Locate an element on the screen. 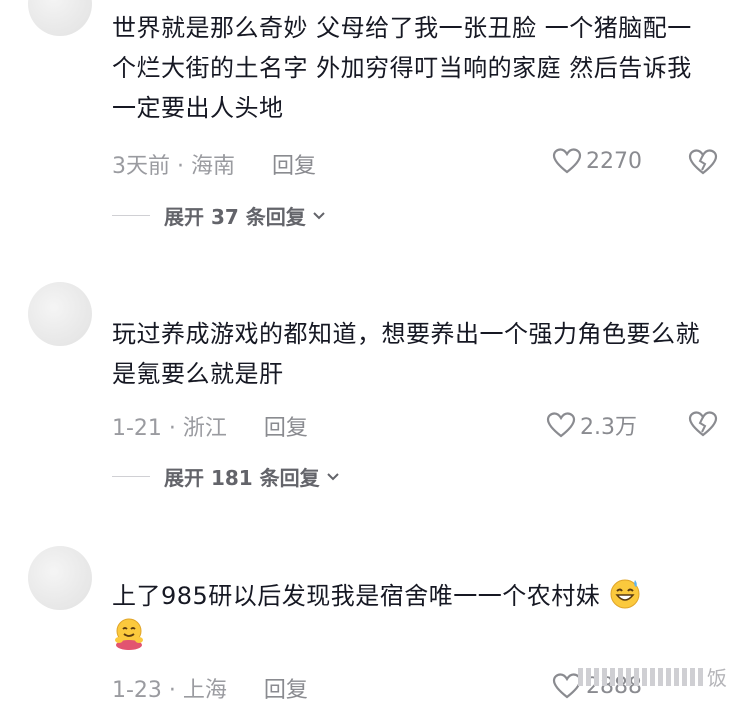 The image size is (750, 704). expand-replies-button: 展开 37 条回复 is located at coordinates (219, 215).